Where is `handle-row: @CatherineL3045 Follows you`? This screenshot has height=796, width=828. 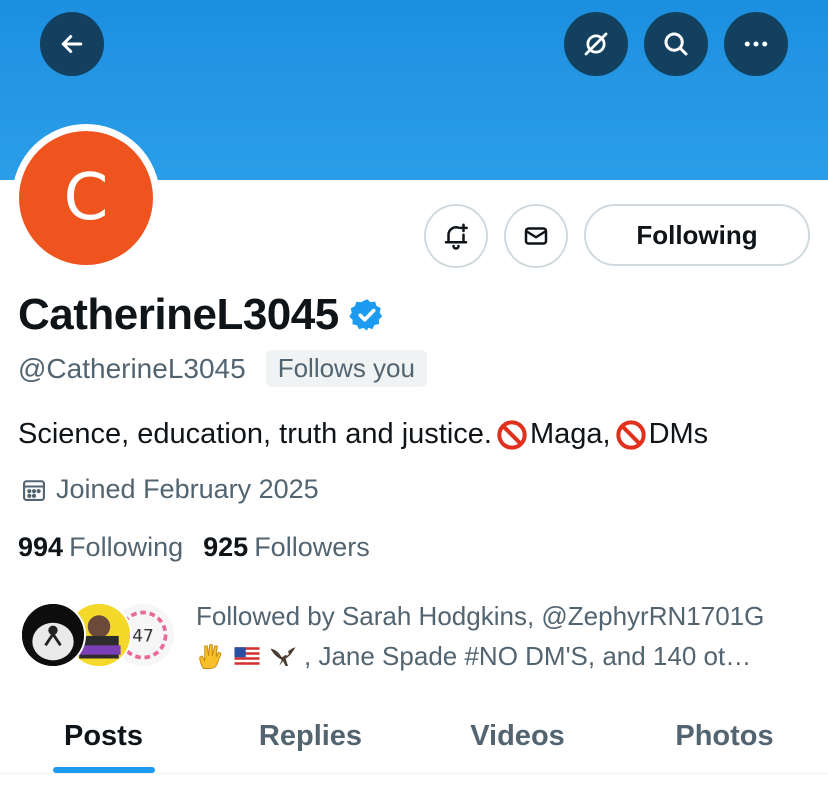 handle-row: @CatherineL3045 Follows you is located at coordinates (222, 368).